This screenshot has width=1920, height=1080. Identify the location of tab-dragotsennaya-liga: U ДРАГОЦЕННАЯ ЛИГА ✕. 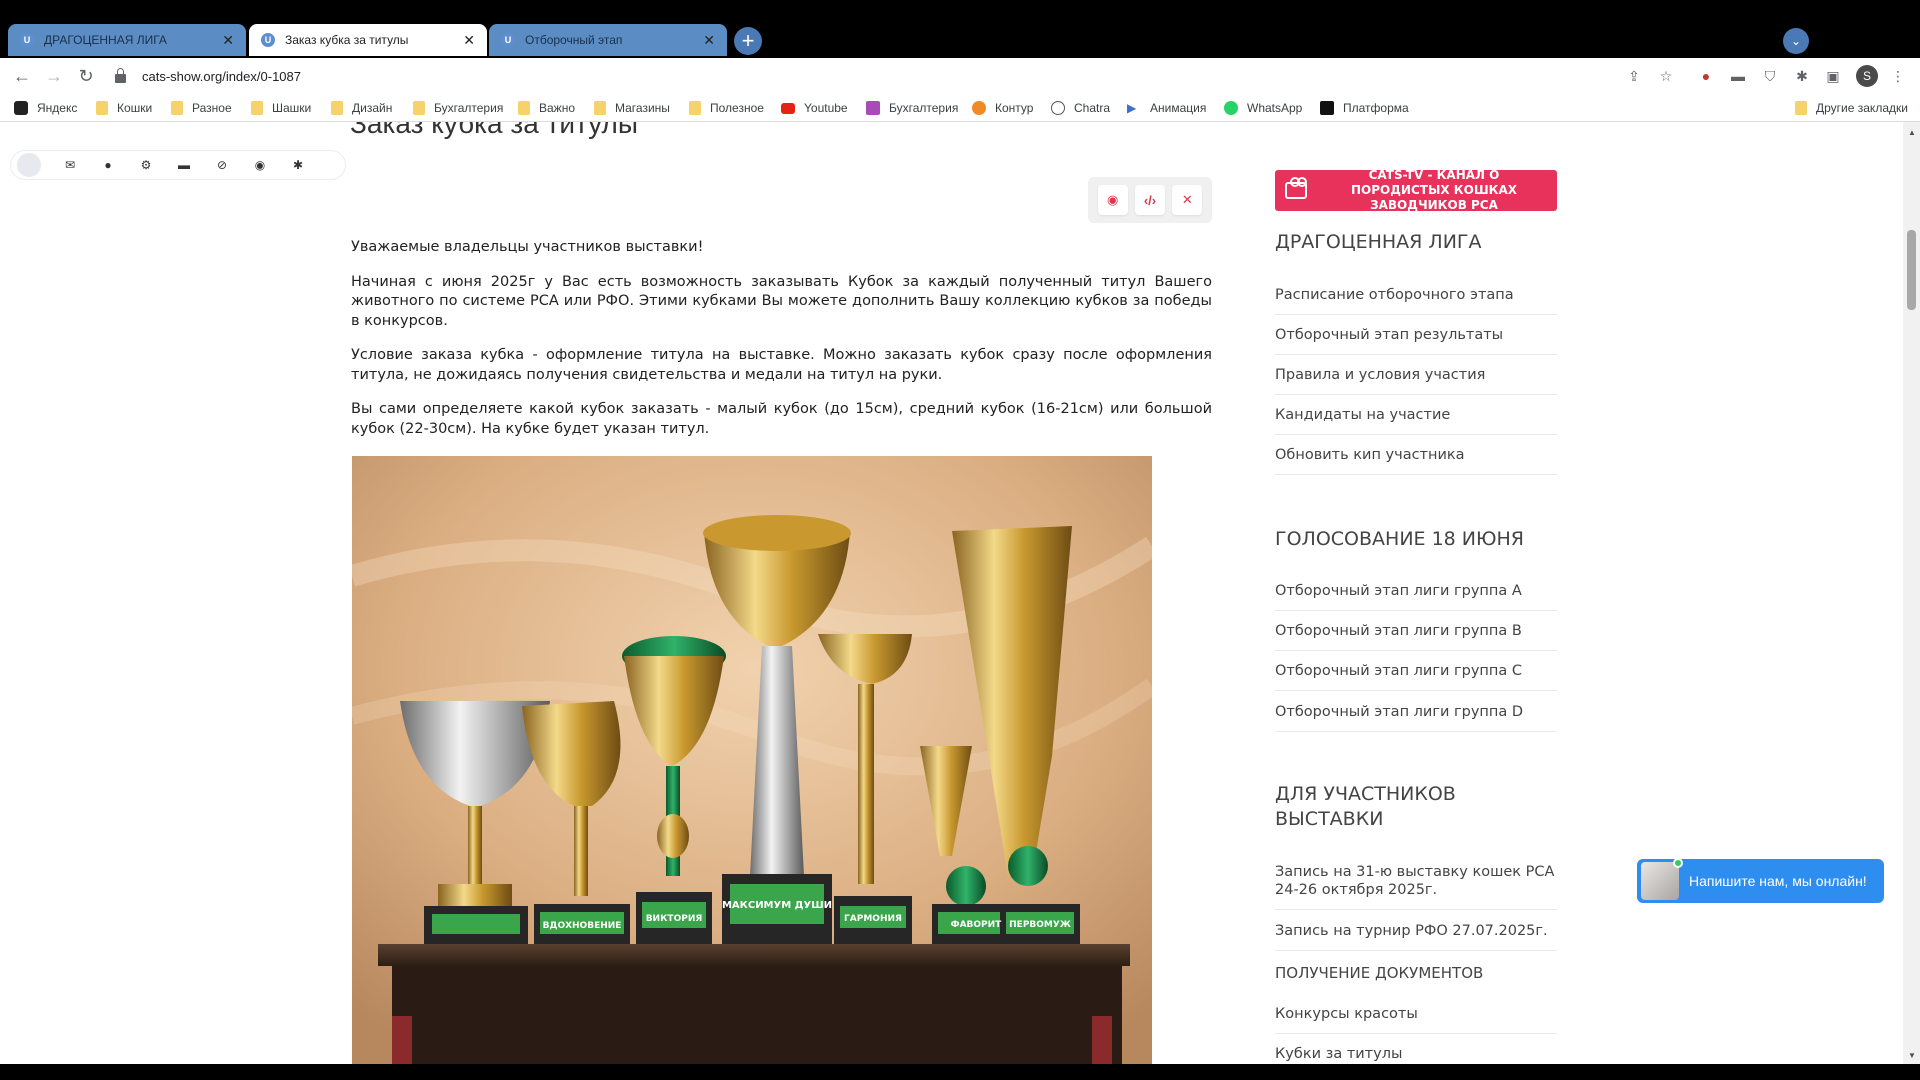
(127, 40).